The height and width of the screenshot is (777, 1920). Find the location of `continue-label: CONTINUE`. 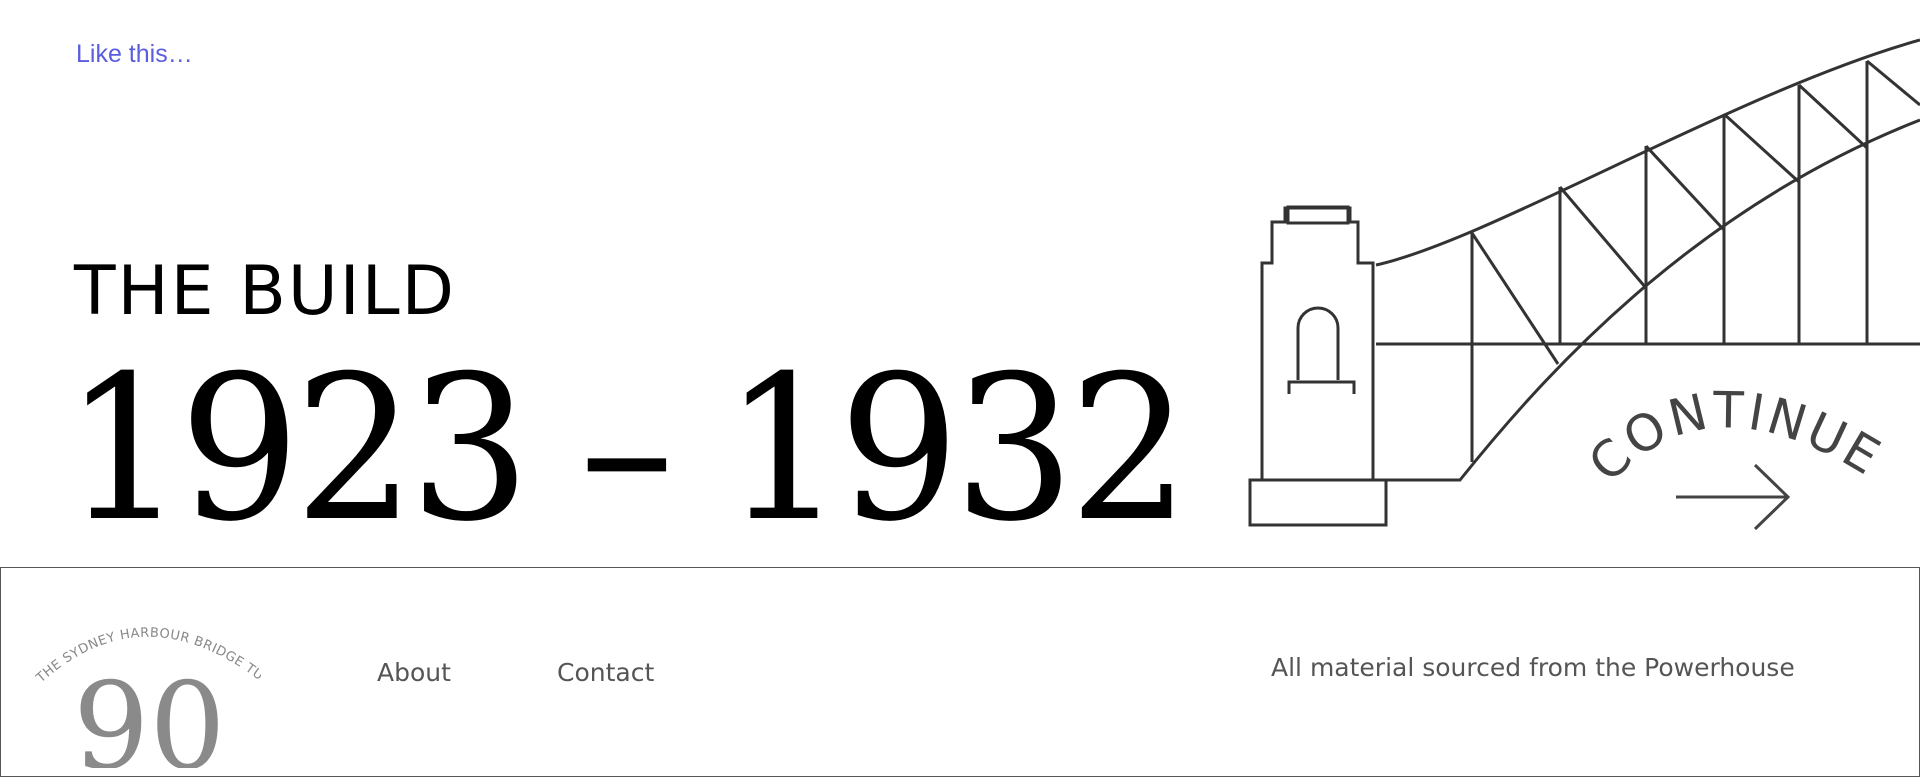

continue-label: CONTINUE is located at coordinates (1740, 441).